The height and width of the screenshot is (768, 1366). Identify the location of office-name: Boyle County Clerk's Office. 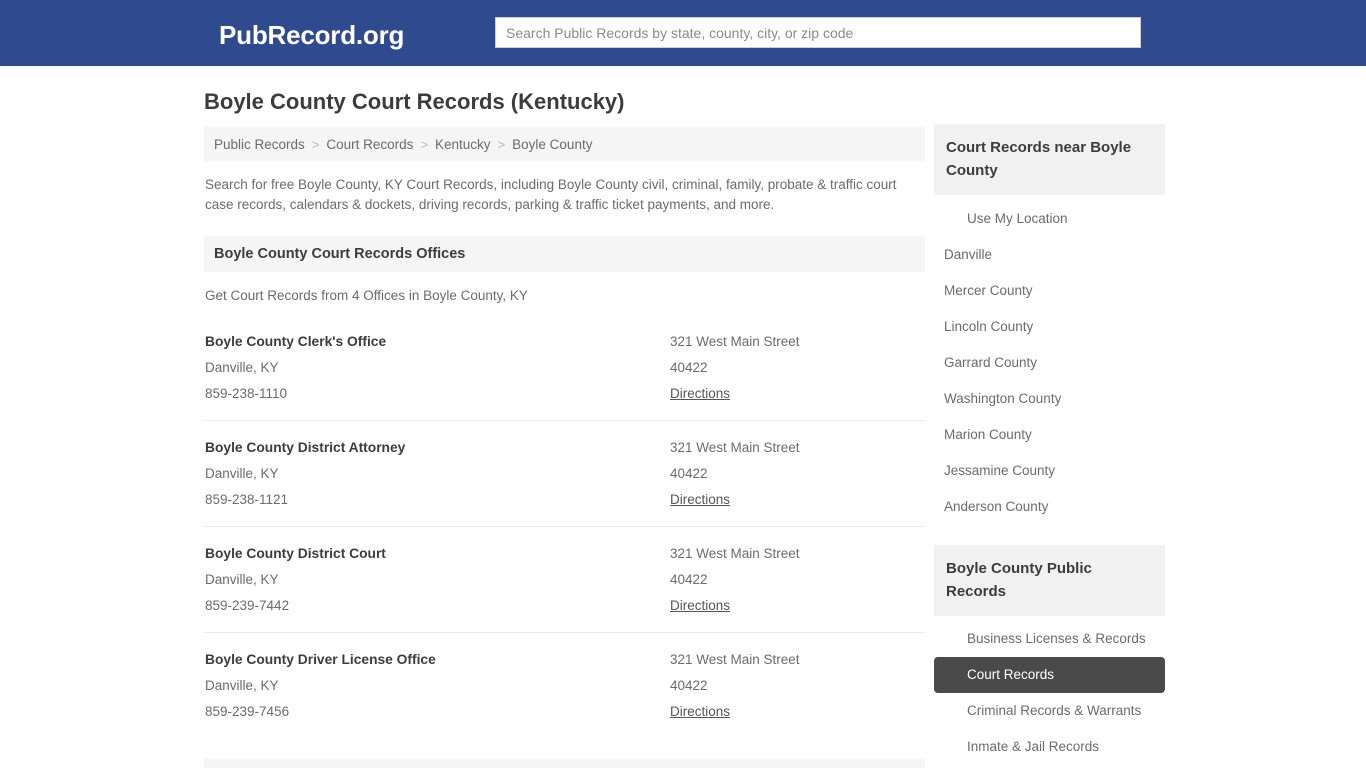
(296, 341).